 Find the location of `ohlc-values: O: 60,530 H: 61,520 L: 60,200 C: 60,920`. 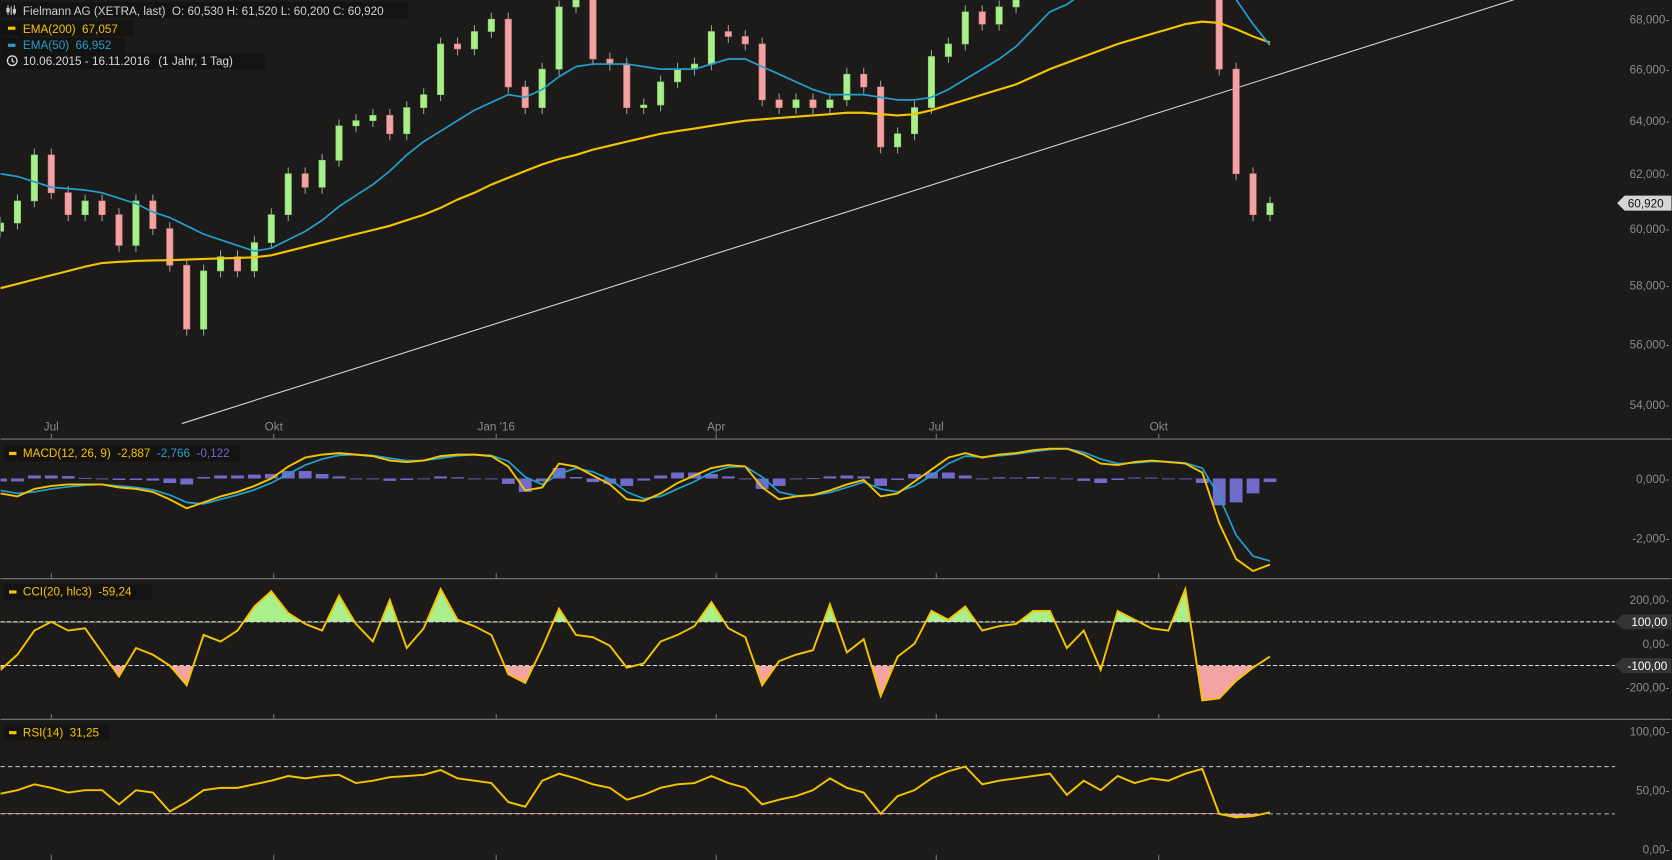

ohlc-values: O: 60,530 H: 61,520 L: 60,200 C: 60,920 is located at coordinates (278, 11).